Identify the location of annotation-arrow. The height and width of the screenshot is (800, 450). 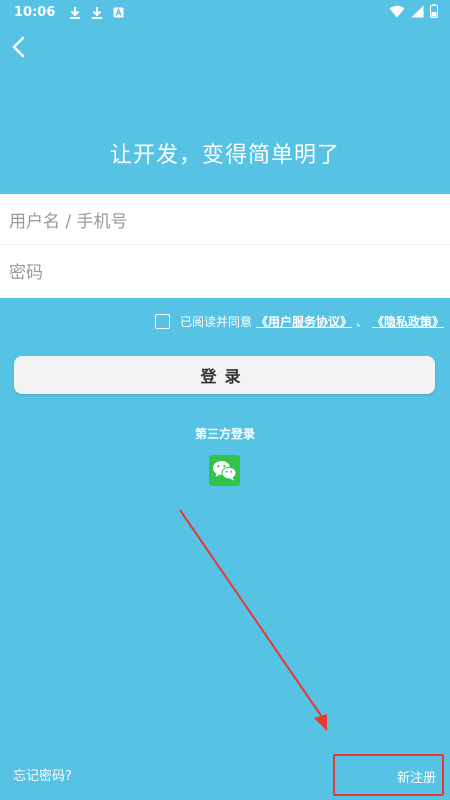
(253, 620).